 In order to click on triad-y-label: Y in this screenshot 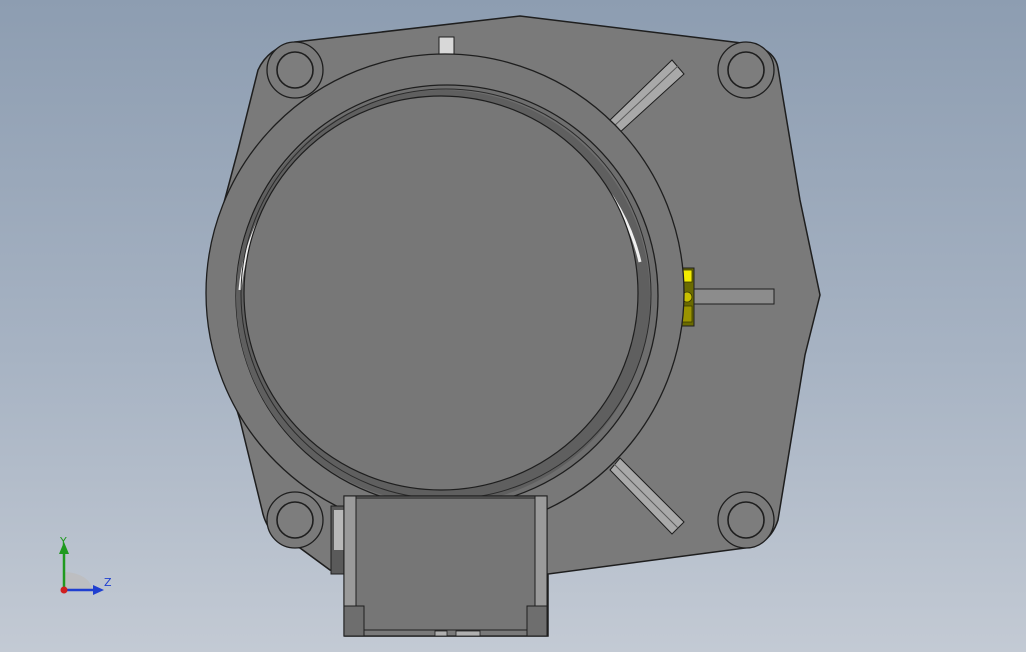, I will do `click(63, 541)`.